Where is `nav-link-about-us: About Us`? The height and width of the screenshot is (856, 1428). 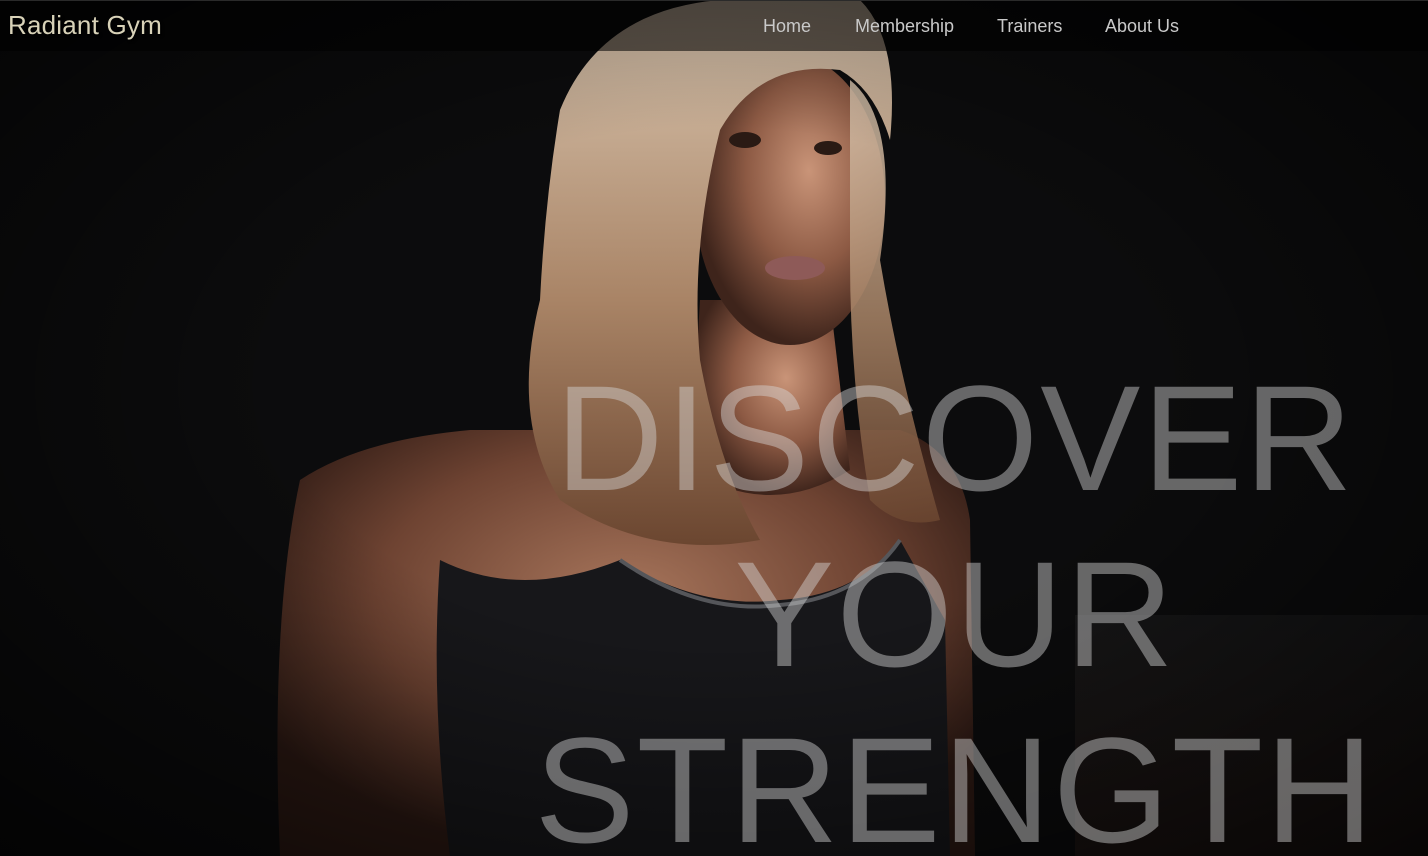 nav-link-about-us: About Us is located at coordinates (1142, 26).